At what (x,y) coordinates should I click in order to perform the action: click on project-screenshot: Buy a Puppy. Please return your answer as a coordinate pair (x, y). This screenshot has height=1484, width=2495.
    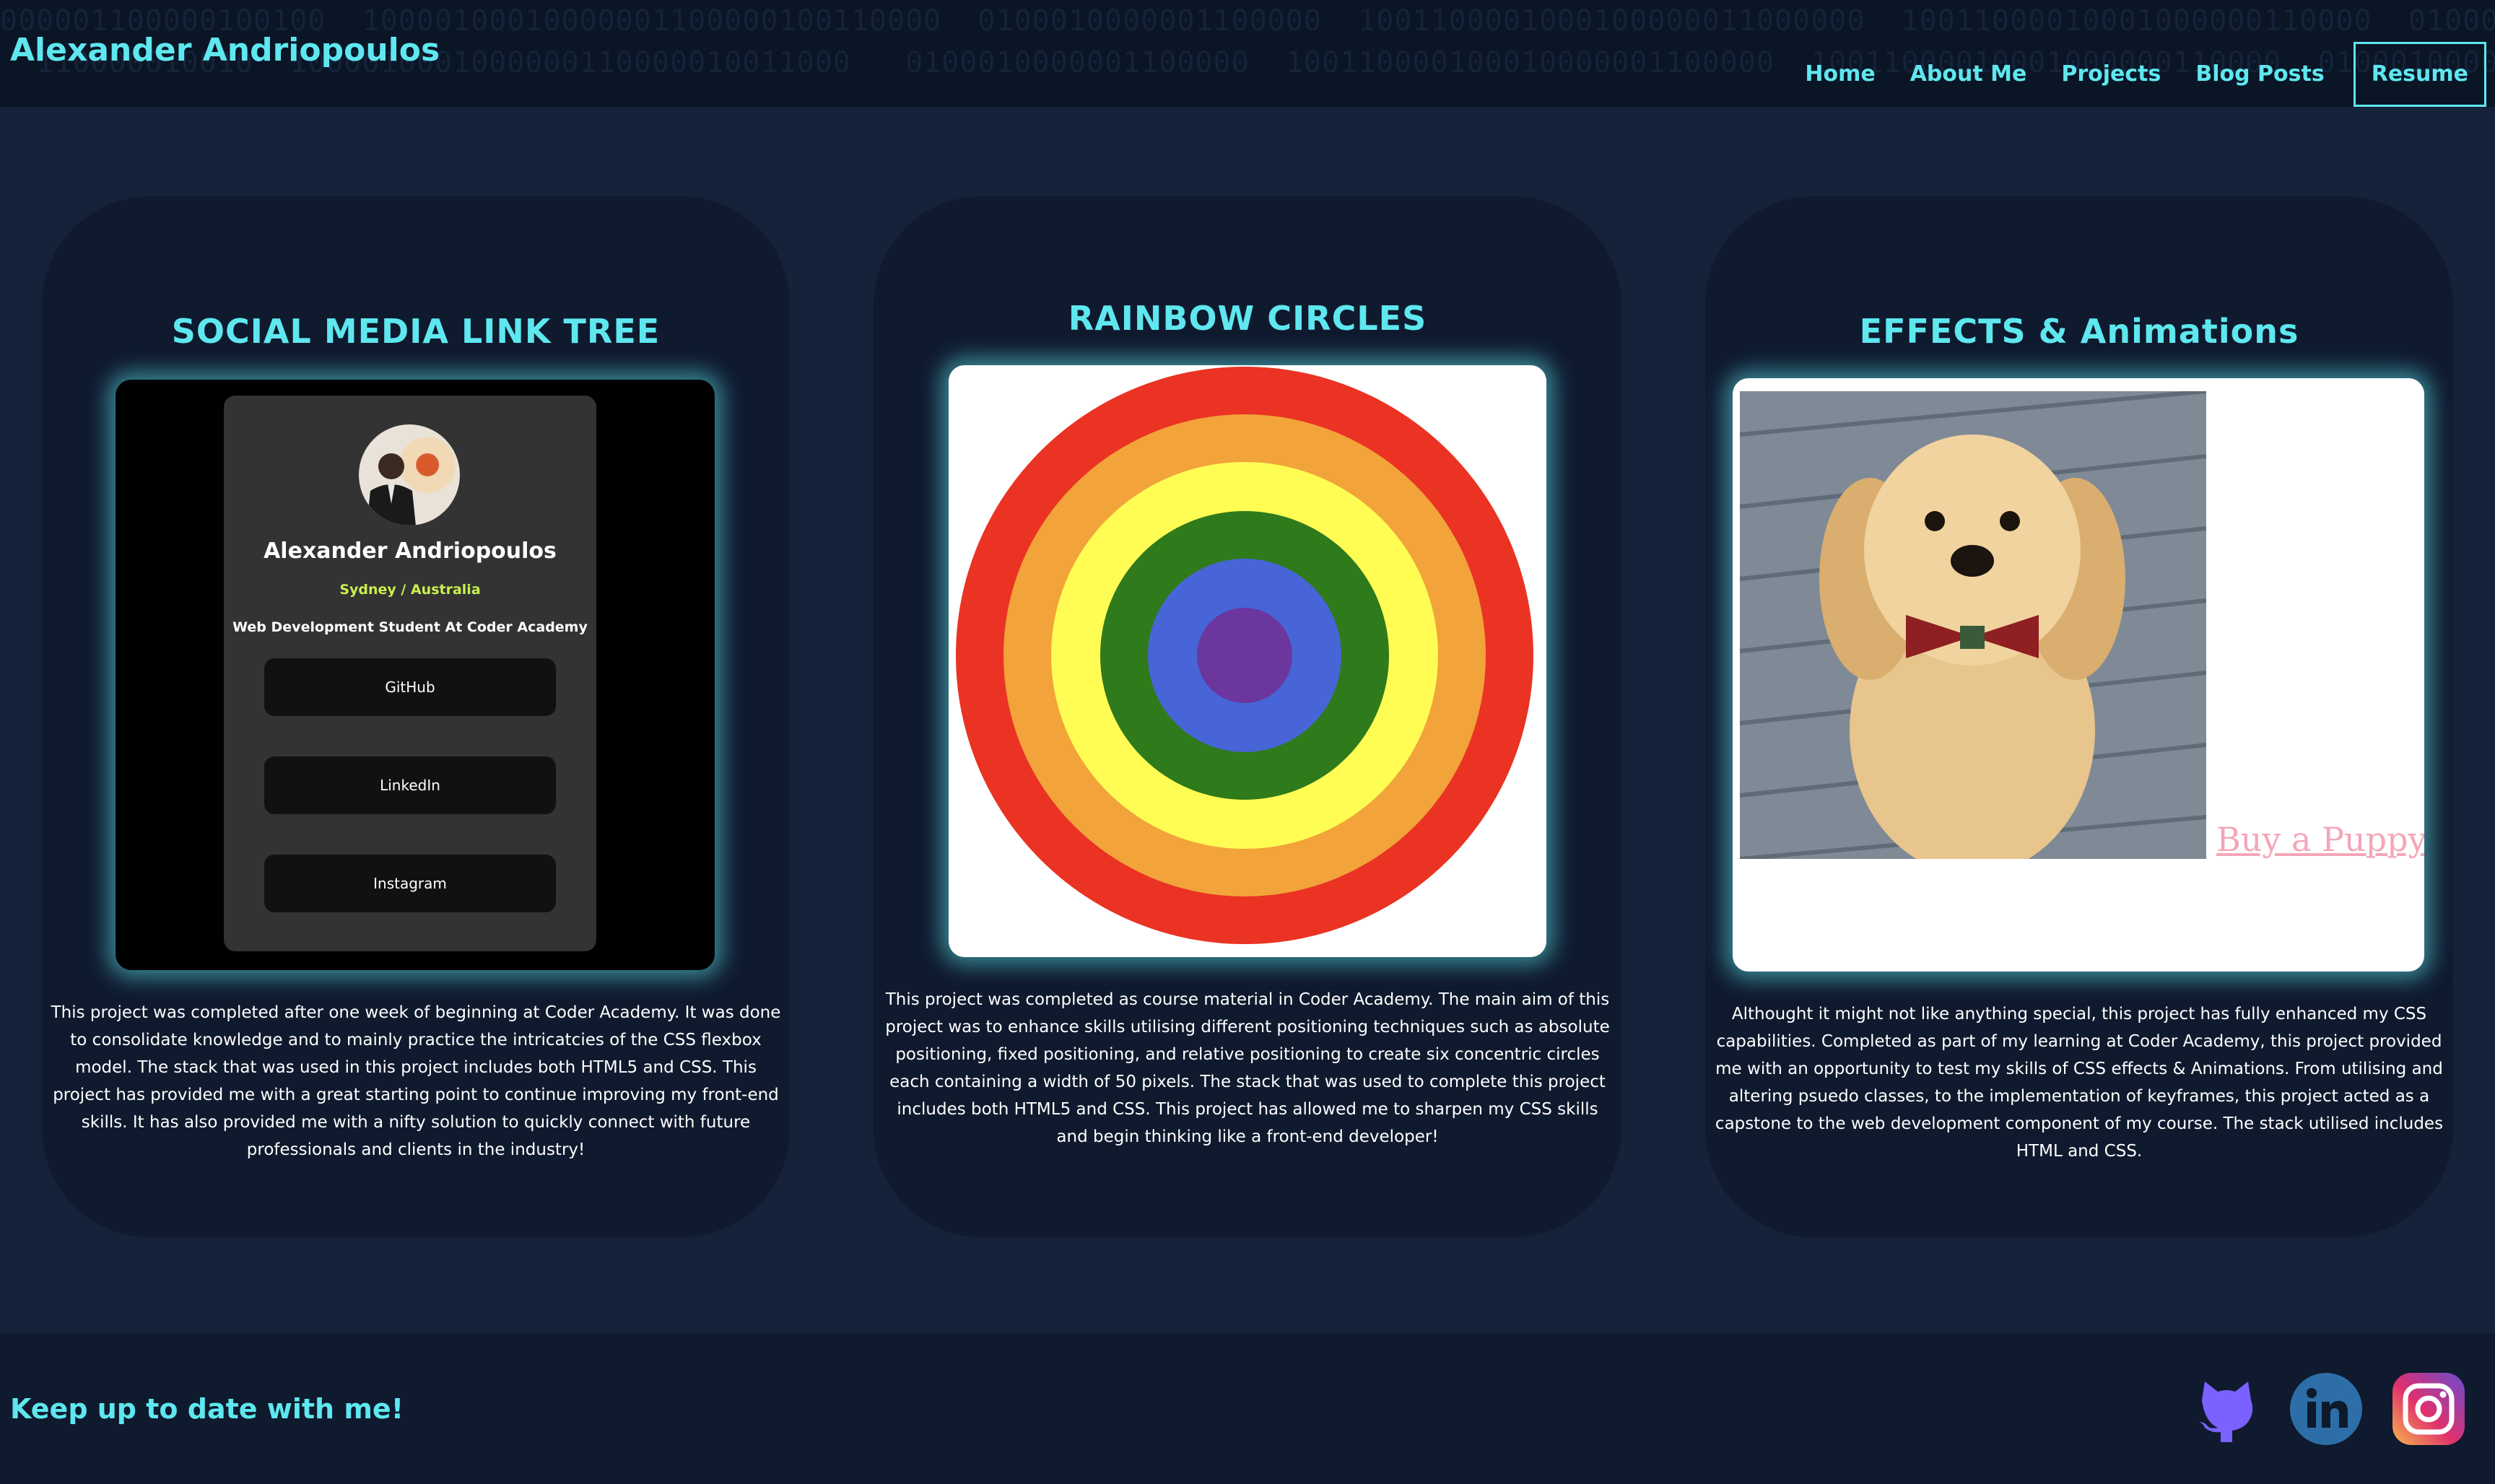
    Looking at the image, I should click on (2078, 675).